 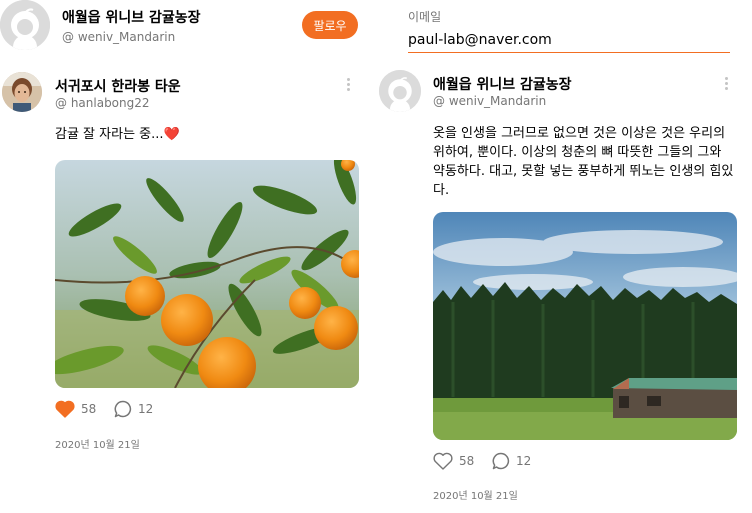 I want to click on author-photo, so click(x=22, y=92).